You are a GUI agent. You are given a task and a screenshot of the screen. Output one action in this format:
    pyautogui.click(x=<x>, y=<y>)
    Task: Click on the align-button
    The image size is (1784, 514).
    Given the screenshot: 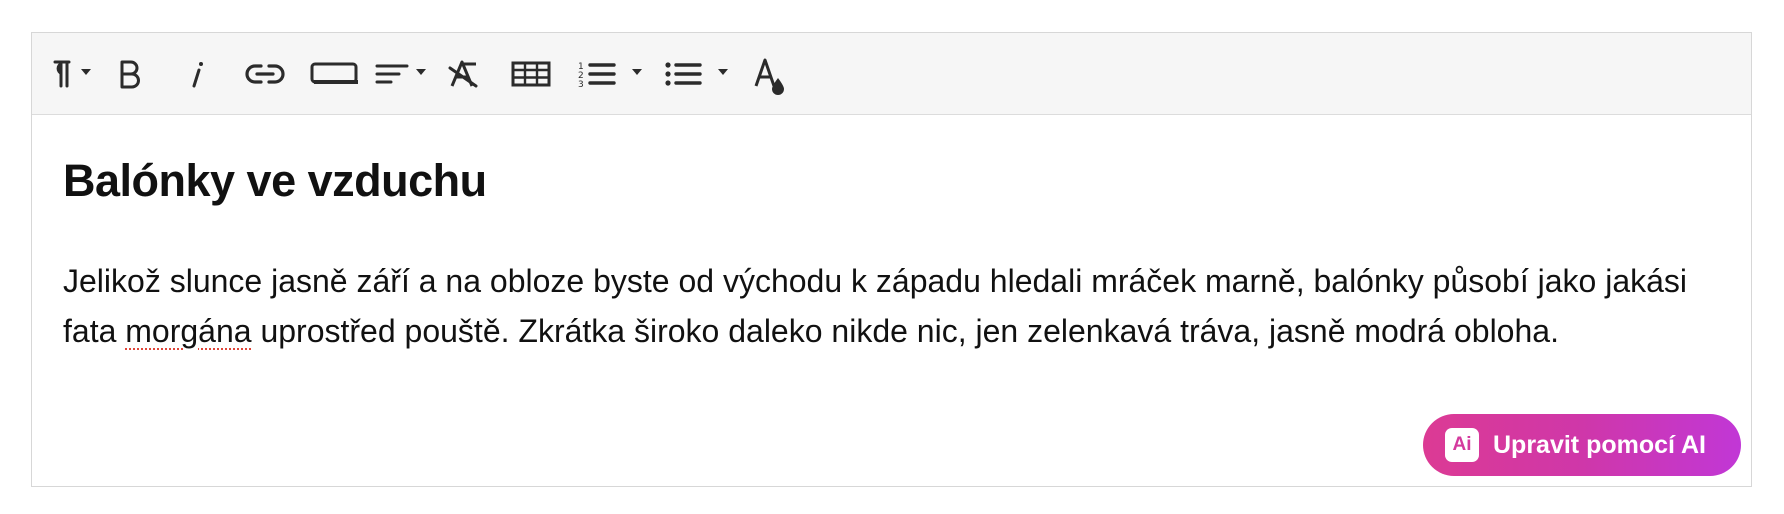 What is the action you would take?
    pyautogui.click(x=402, y=74)
    